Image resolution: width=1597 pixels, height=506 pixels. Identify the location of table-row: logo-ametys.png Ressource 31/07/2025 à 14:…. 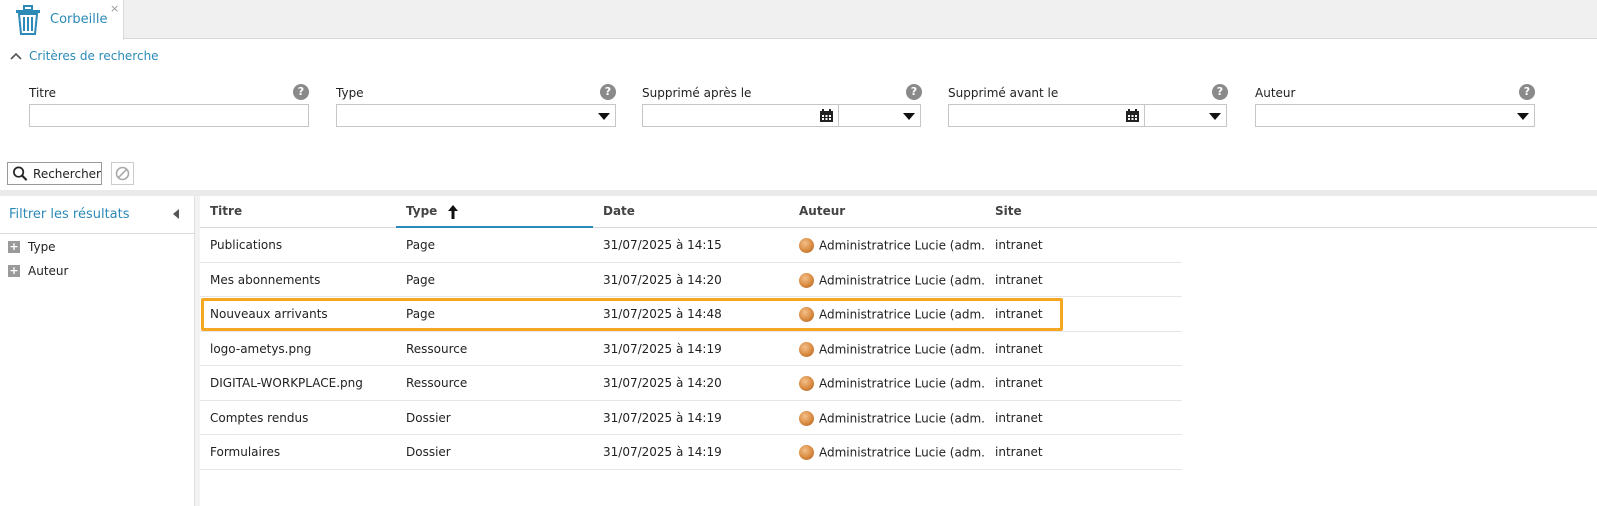
(691, 349).